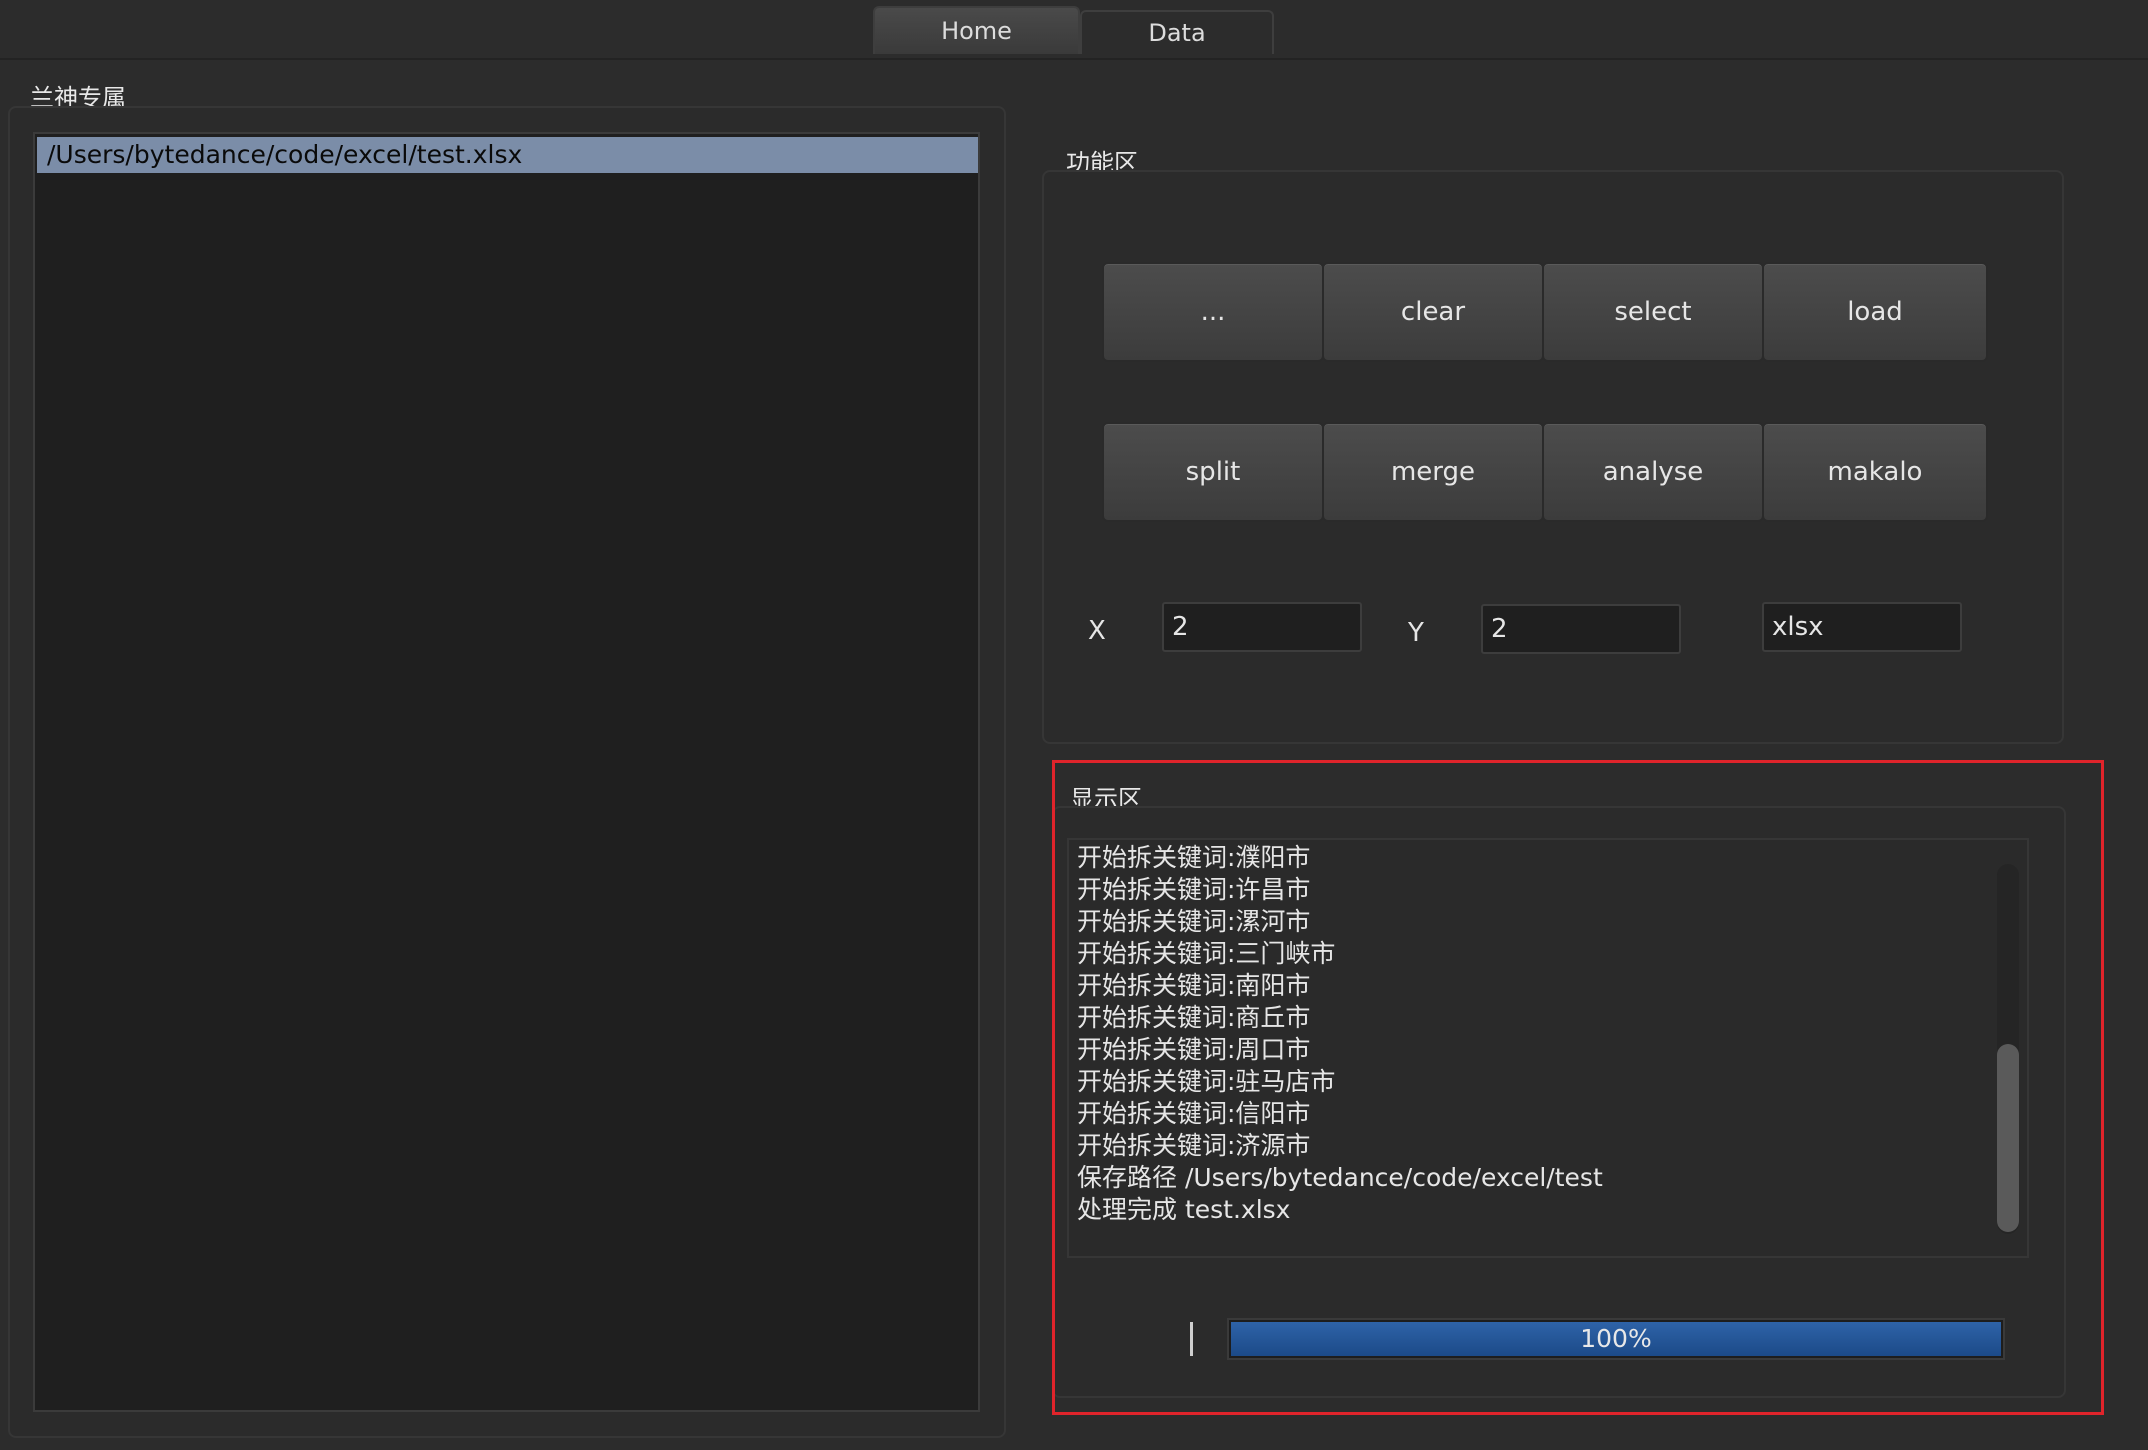 The image size is (2148, 1450). What do you see at coordinates (1416, 633) in the screenshot?
I see `y-label: Y` at bounding box center [1416, 633].